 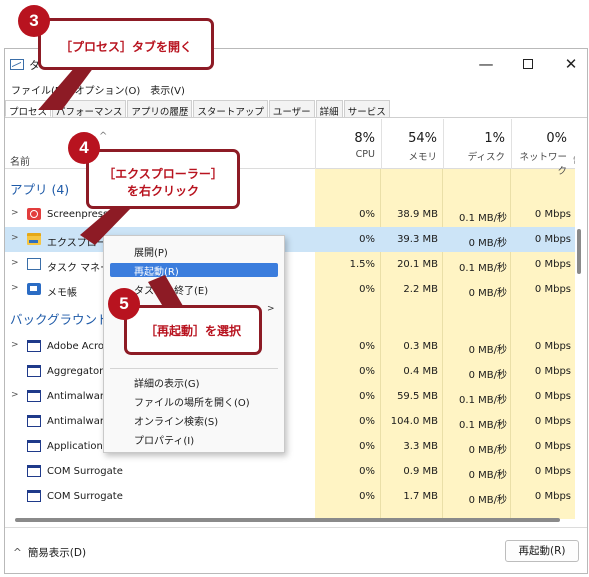 What do you see at coordinates (167, 382) in the screenshot?
I see `menu-item-details: 詳細の表示(G)` at bounding box center [167, 382].